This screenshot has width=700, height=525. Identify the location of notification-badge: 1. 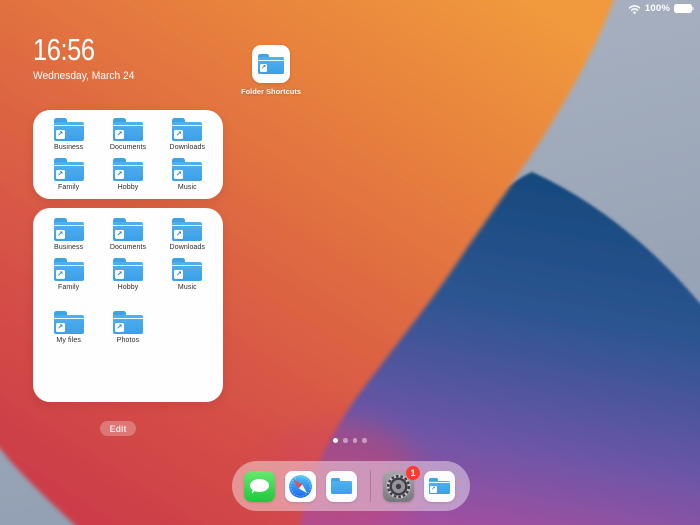
(413, 472).